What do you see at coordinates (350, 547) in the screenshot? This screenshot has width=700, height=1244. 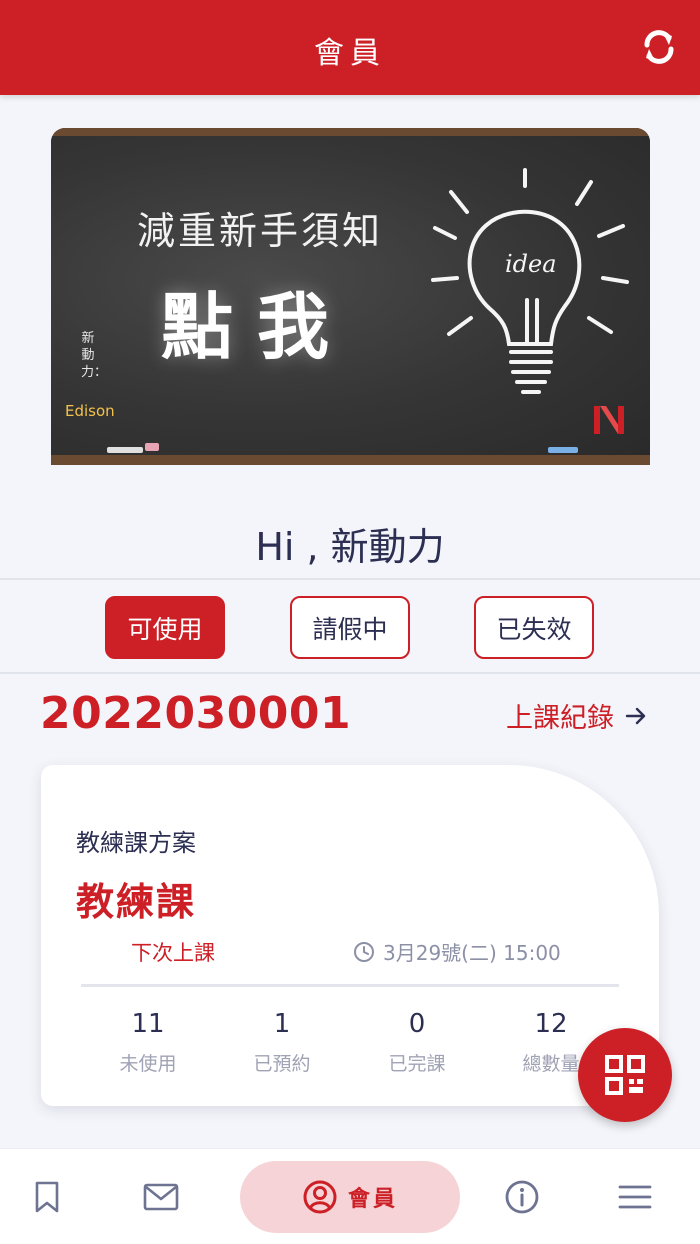 I see `greeting-text: Hi , 新動力` at bounding box center [350, 547].